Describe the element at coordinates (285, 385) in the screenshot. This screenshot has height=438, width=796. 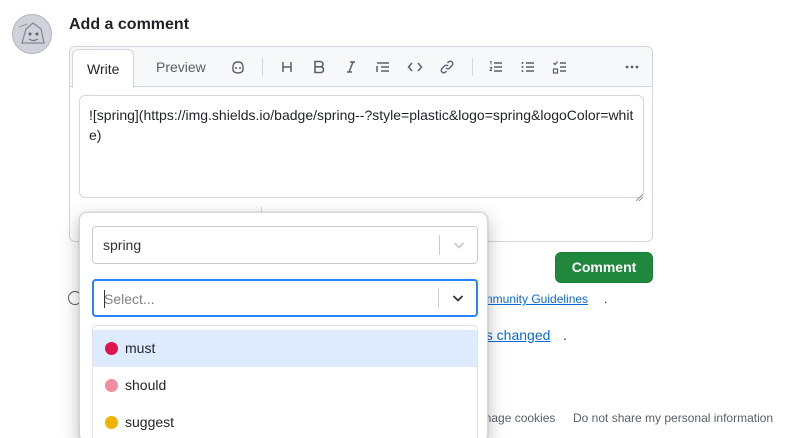
I see `option-should: should` at that location.